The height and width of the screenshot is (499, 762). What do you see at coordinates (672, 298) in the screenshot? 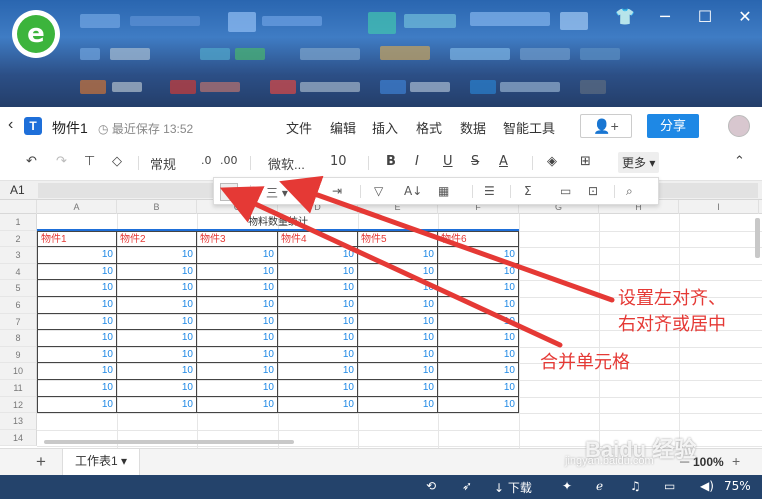
I see `align-annotation-line1: 设置左对齐、` at bounding box center [672, 298].